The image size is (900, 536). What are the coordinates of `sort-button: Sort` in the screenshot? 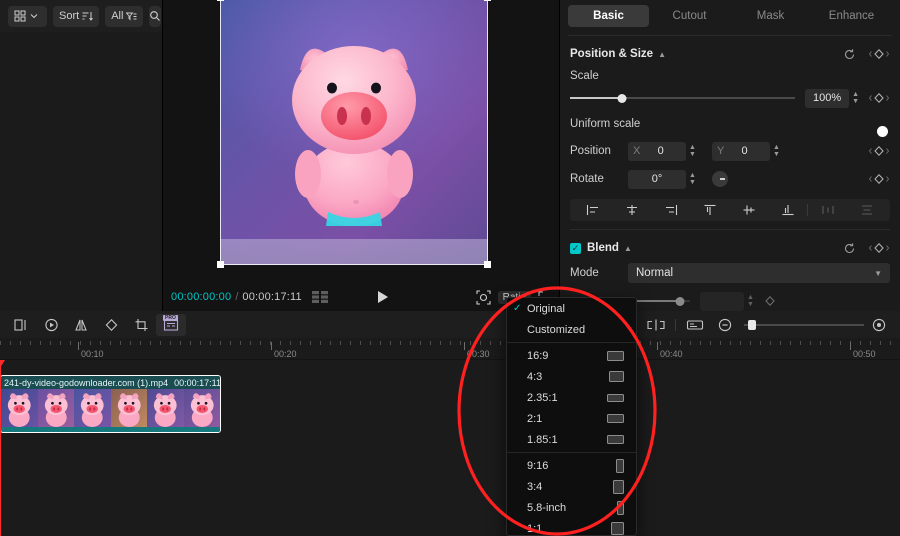 It's located at (76, 16).